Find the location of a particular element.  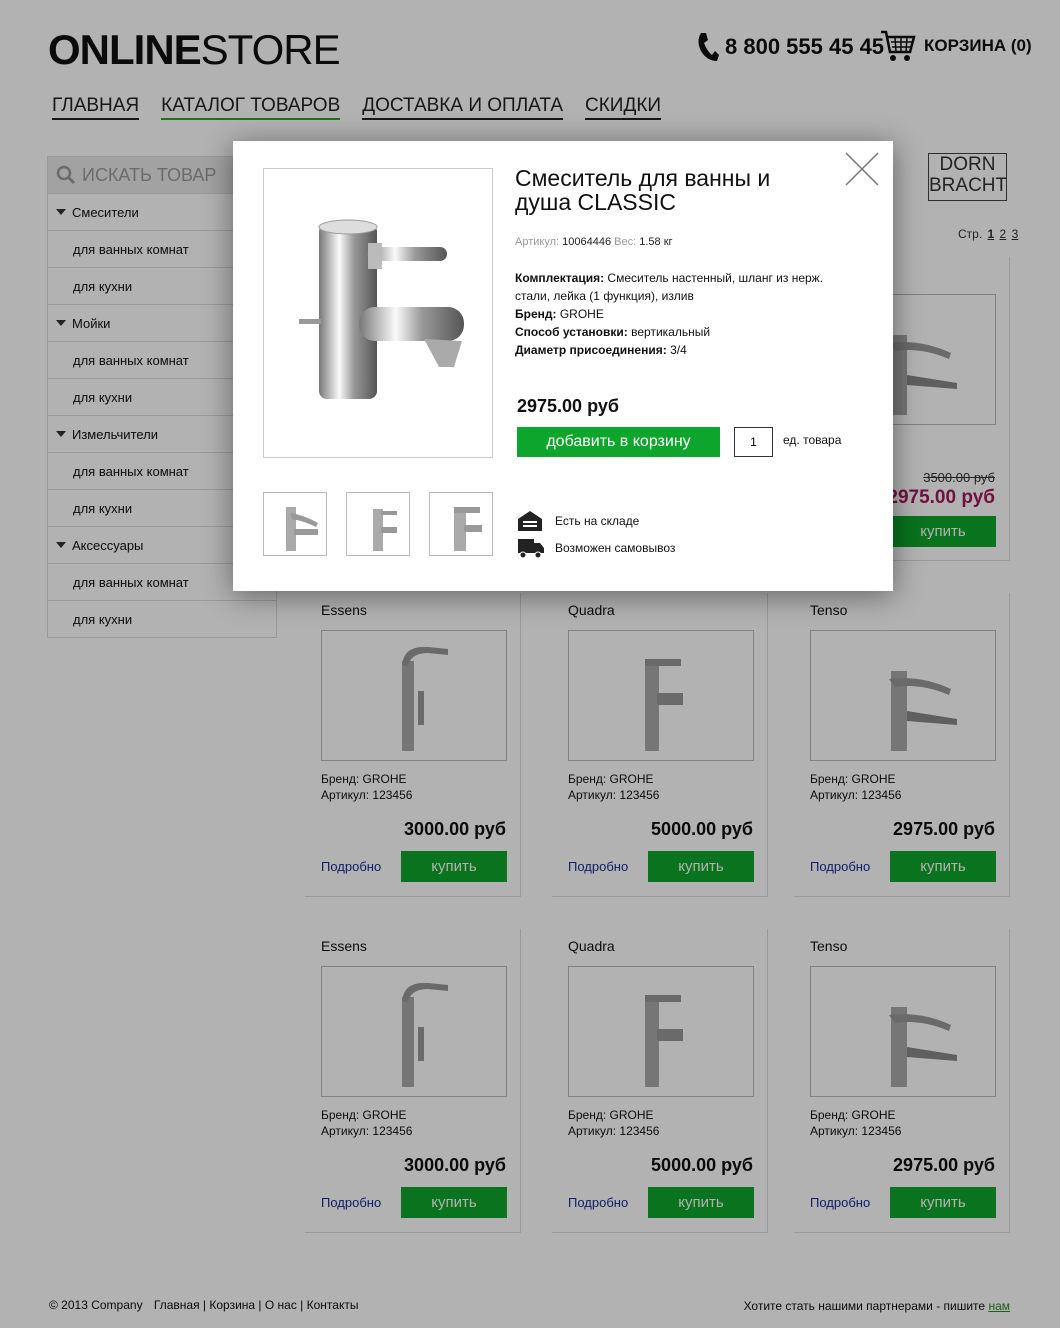

in-stock-text: Есть на складе is located at coordinates (597, 521).